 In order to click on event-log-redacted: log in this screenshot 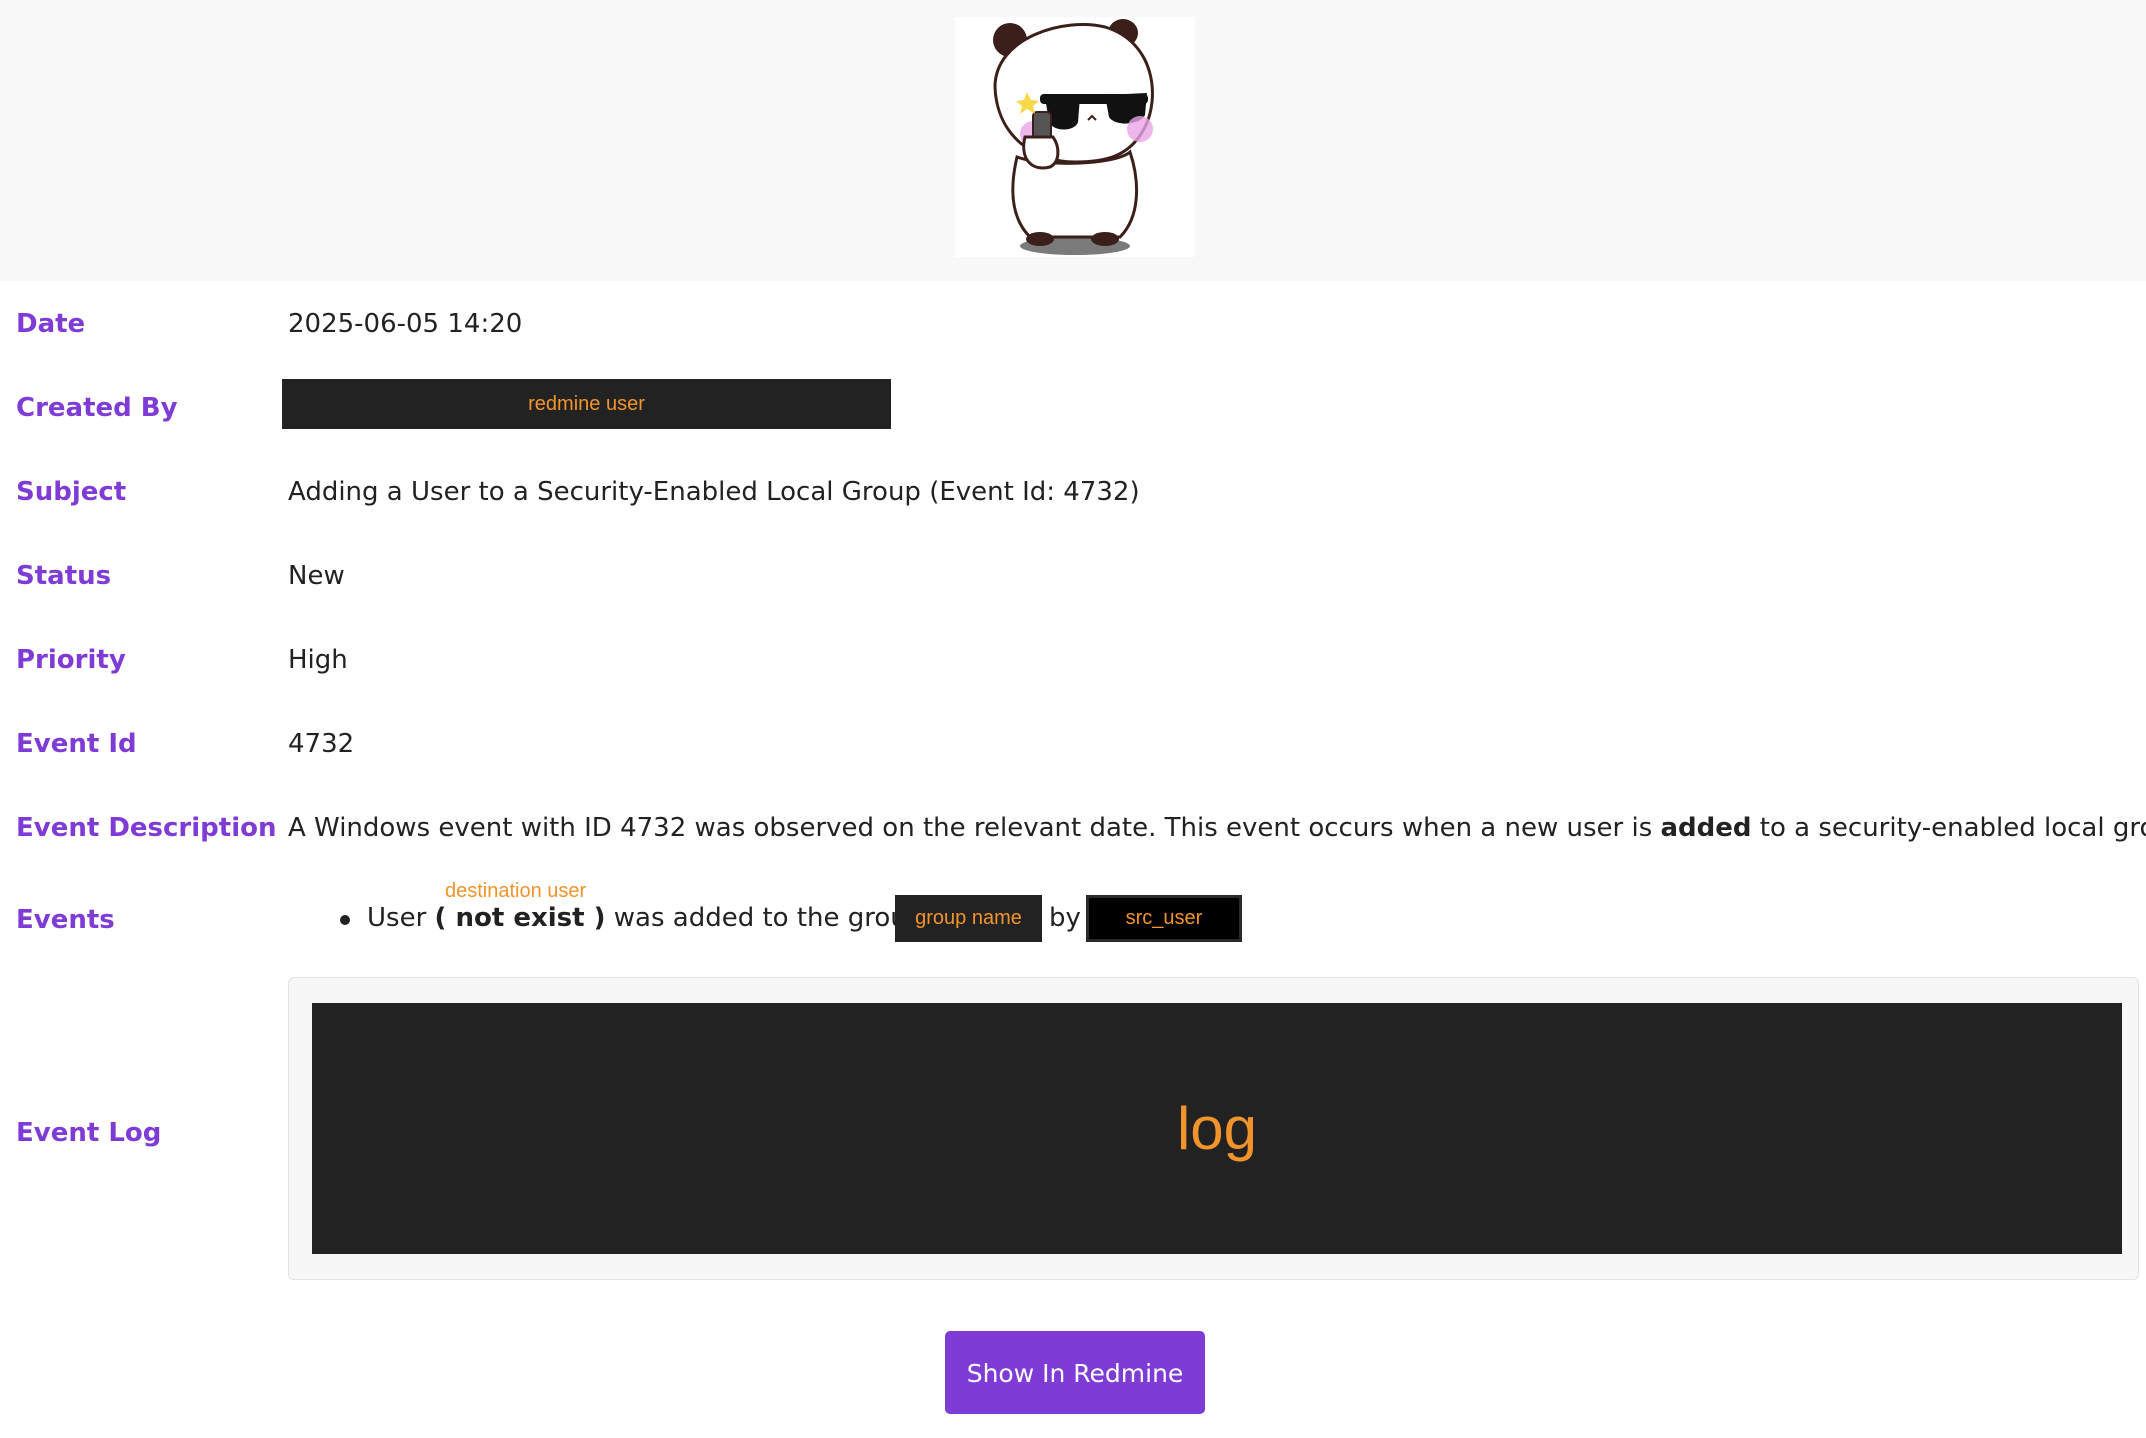, I will do `click(1217, 1128)`.